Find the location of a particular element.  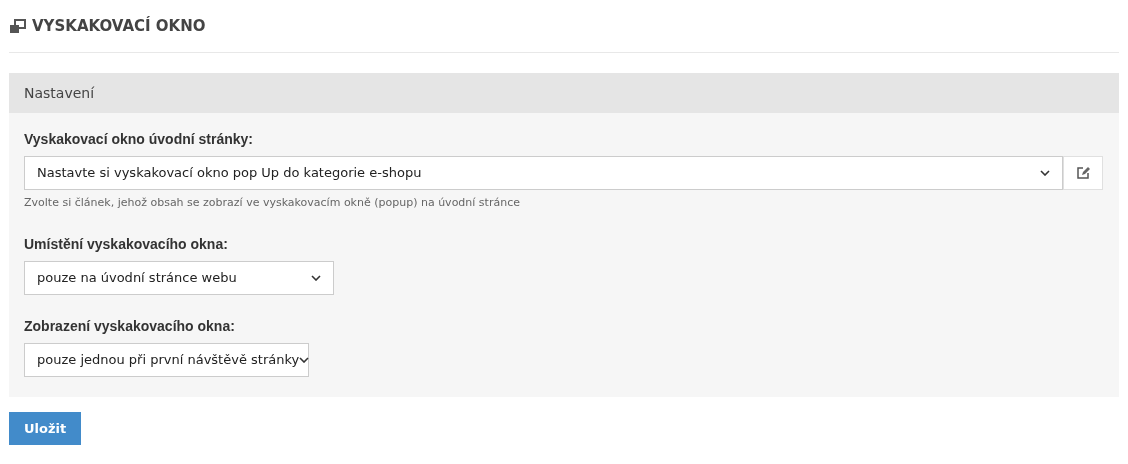

field-label: Umístění vyskakovacího okna: is located at coordinates (126, 244).